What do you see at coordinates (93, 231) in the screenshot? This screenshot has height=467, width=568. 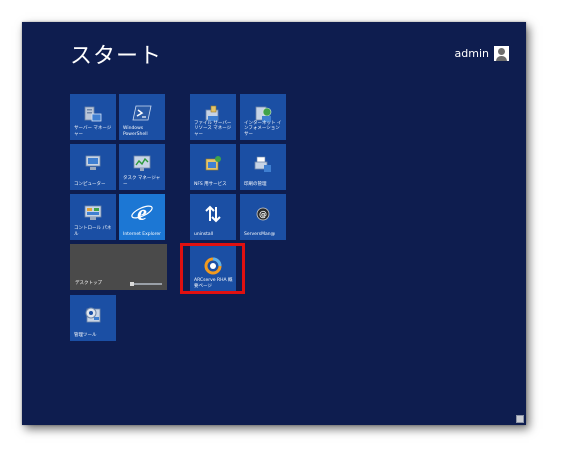 I see `tile-label: コントロール パネル` at bounding box center [93, 231].